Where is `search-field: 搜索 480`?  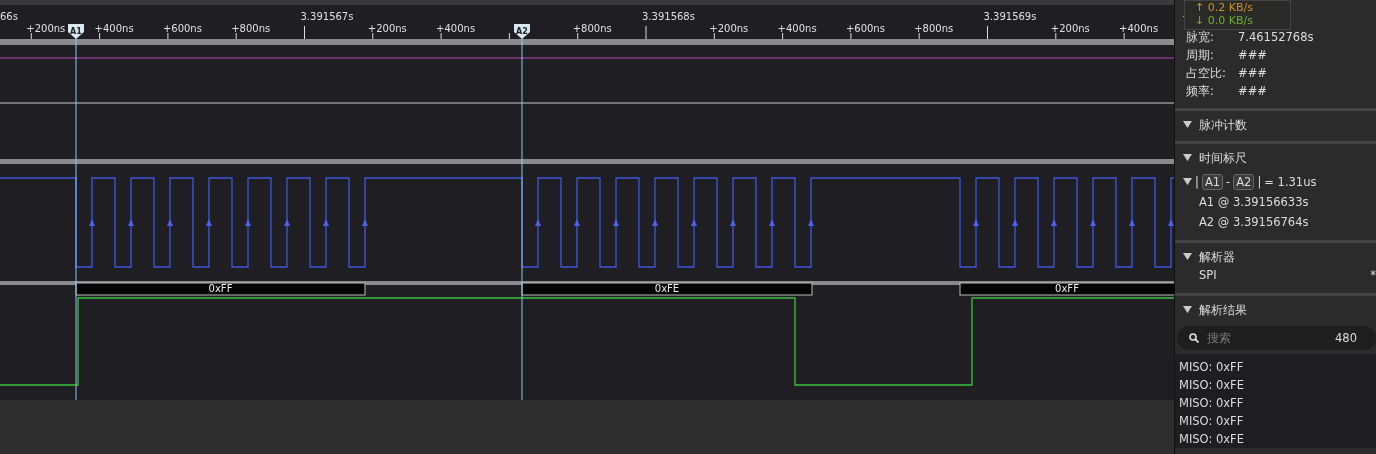 search-field: 搜索 480 is located at coordinates (1276, 338).